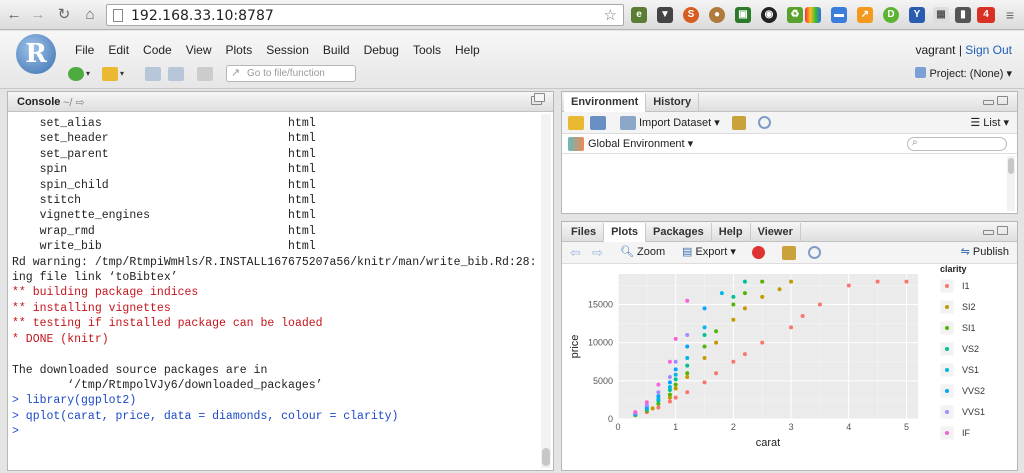 This screenshot has width=1024, height=473. What do you see at coordinates (687, 252) in the screenshot?
I see `export-icon: ▤` at bounding box center [687, 252].